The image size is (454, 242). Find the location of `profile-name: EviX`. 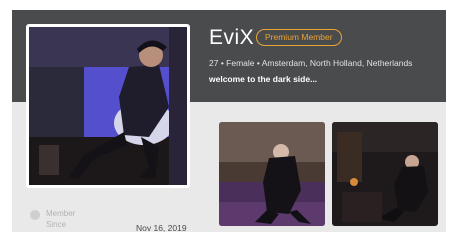

profile-name: EviX is located at coordinates (232, 37).